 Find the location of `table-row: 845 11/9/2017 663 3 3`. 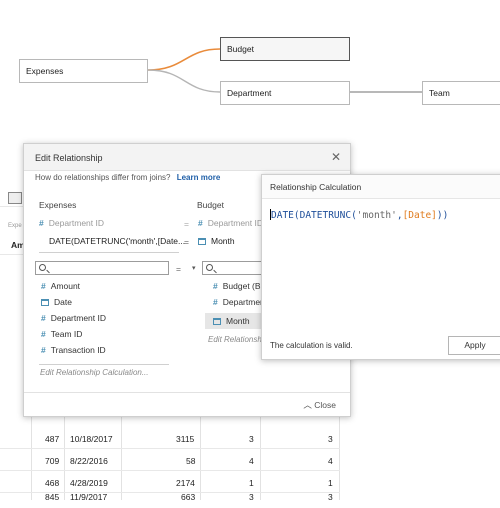

table-row: 845 11/9/2017 663 3 3 is located at coordinates (170, 497).